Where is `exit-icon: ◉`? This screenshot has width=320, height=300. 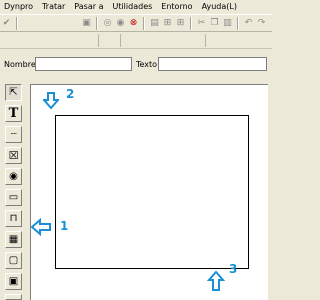
exit-icon: ◉ is located at coordinates (120, 23).